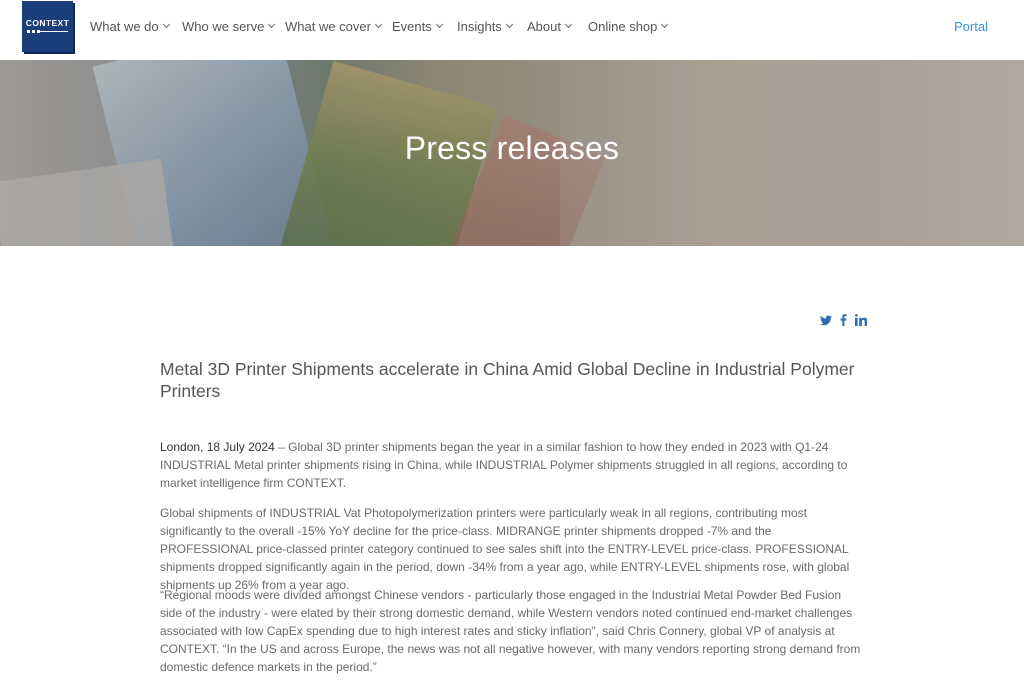  I want to click on nav-item-label: Insights, so click(479, 26).